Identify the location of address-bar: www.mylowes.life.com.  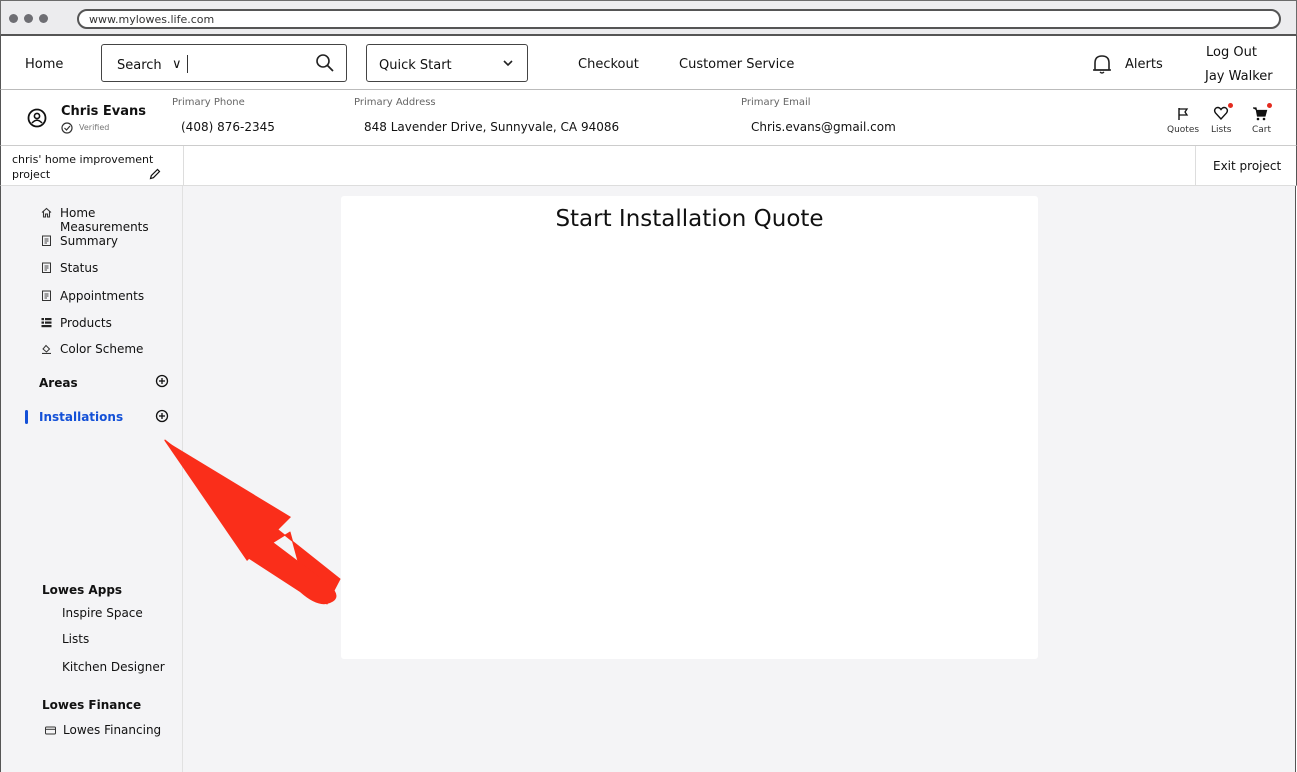
(679, 19).